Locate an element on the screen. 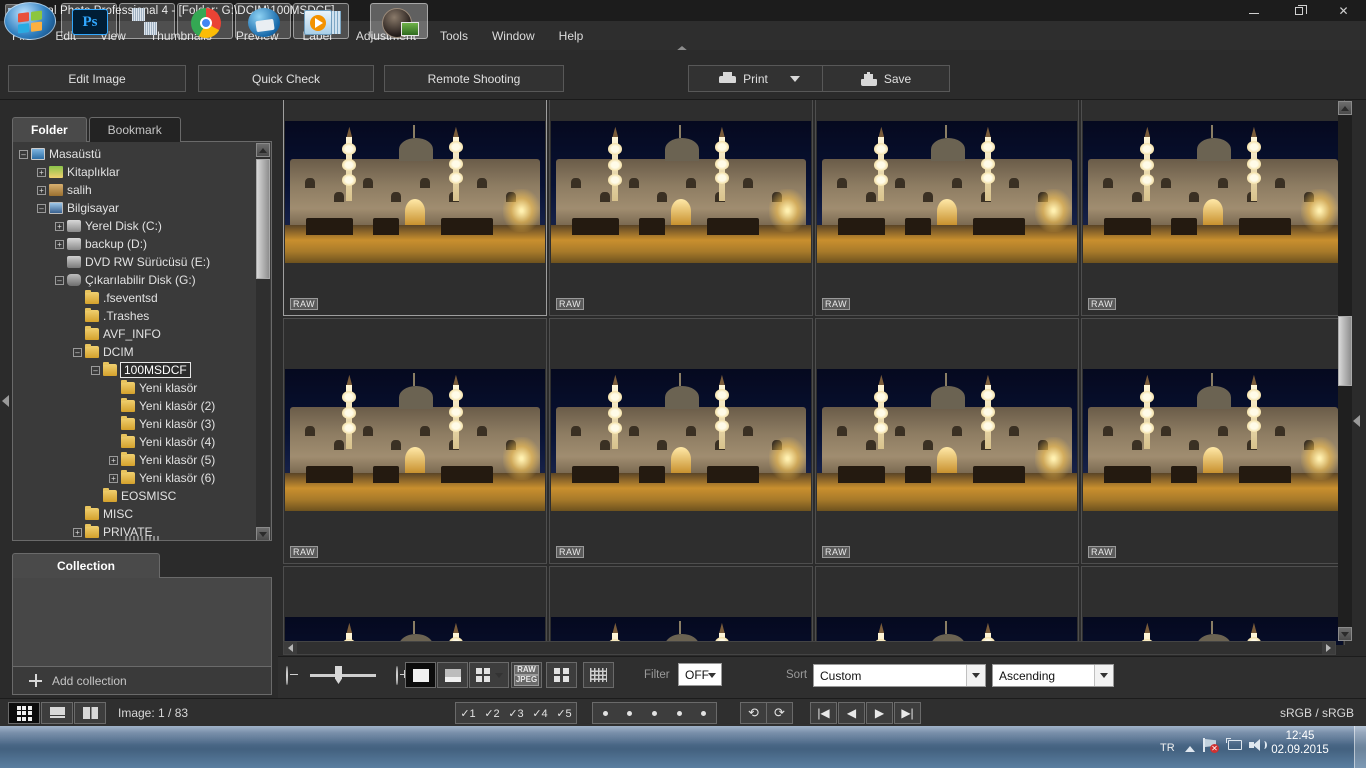 Image resolution: width=1366 pixels, height=768 pixels. view-mode-thumbnail-button is located at coordinates (420, 675).